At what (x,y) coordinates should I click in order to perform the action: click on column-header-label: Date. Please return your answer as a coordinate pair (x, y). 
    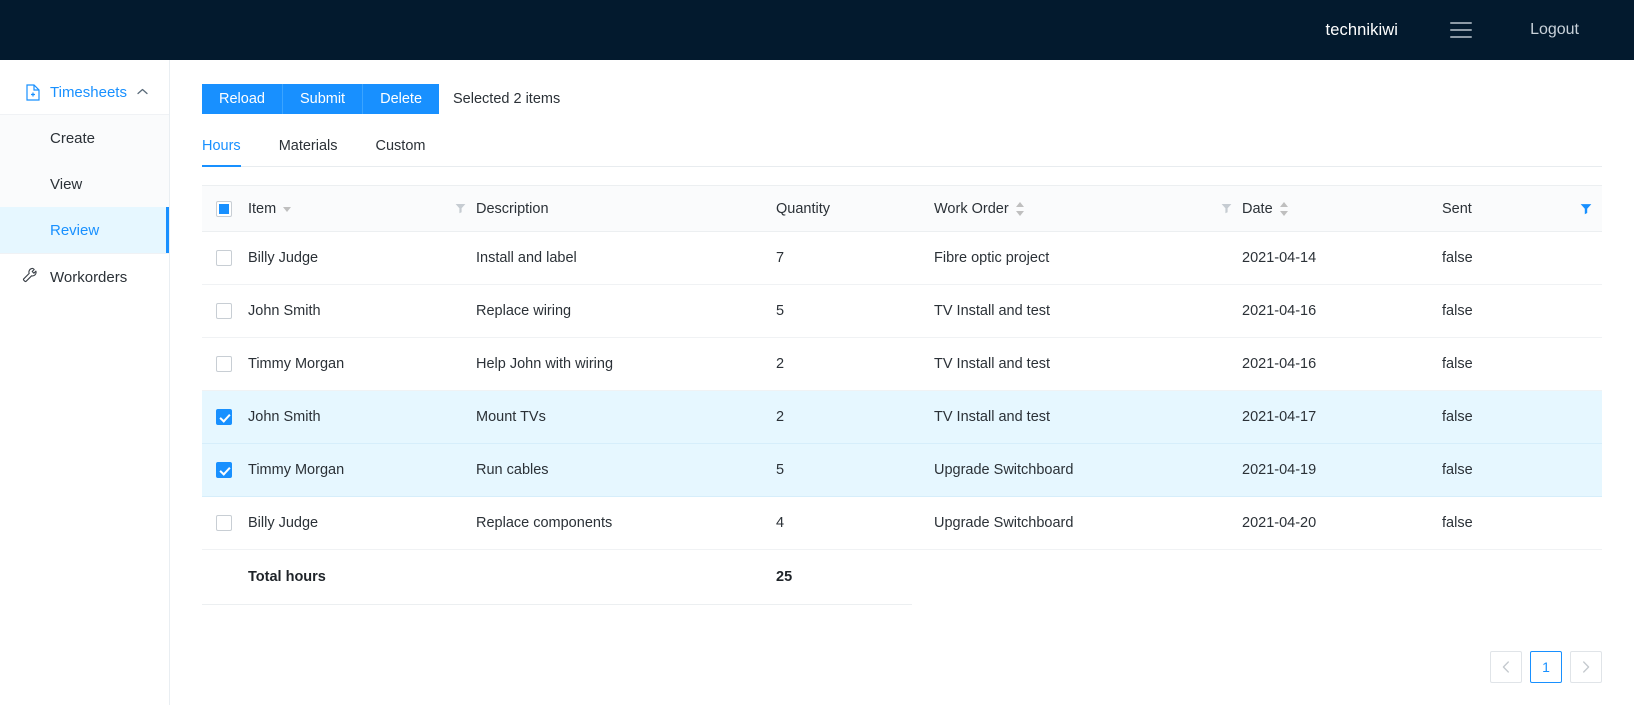
    Looking at the image, I should click on (1257, 208).